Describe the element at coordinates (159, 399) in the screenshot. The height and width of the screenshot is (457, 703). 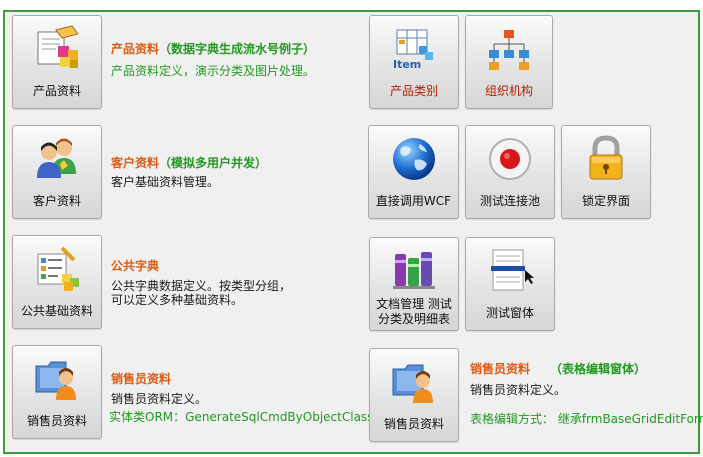
I see `salesperson-desc: 销售员资料定义。` at that location.